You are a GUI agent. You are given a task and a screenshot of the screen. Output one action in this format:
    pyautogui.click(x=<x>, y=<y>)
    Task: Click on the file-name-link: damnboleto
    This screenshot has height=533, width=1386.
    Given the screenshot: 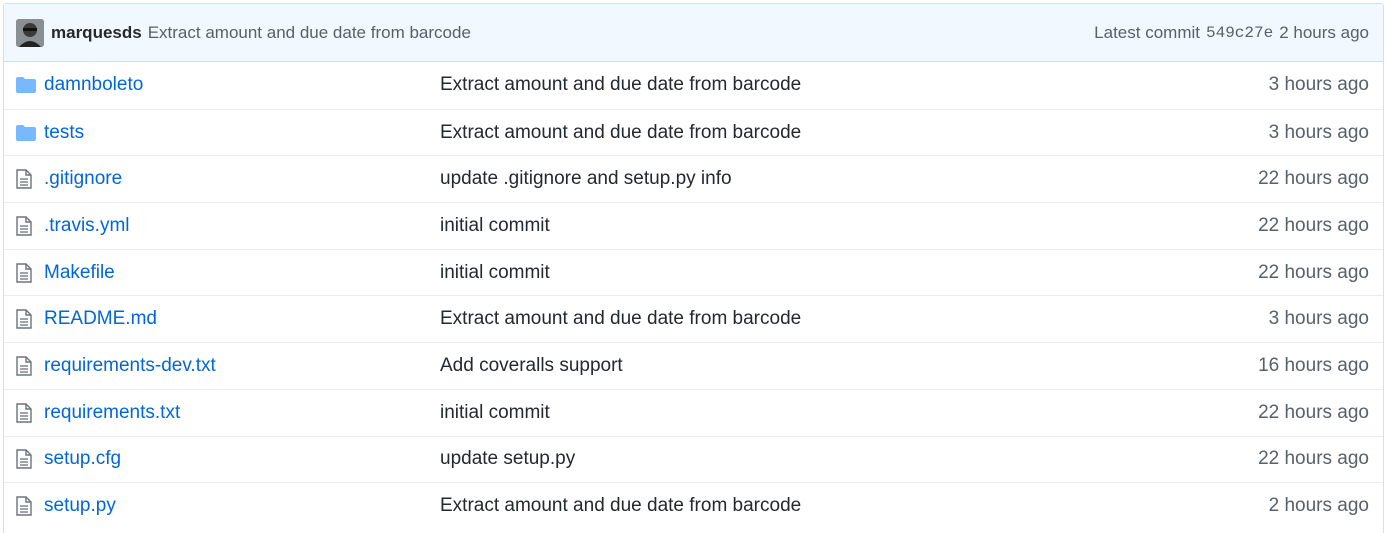 What is the action you would take?
    pyautogui.click(x=93, y=84)
    